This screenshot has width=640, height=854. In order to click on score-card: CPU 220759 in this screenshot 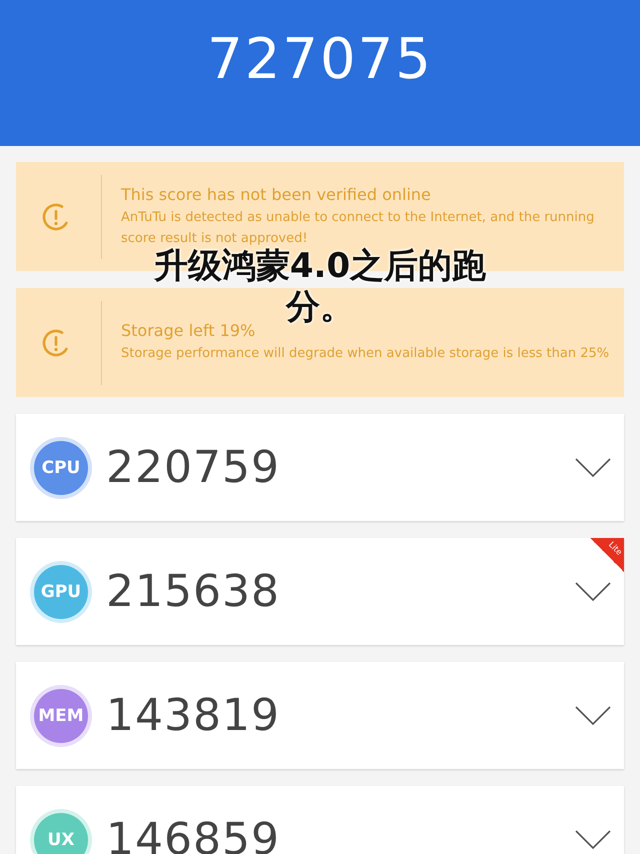, I will do `click(320, 467)`.